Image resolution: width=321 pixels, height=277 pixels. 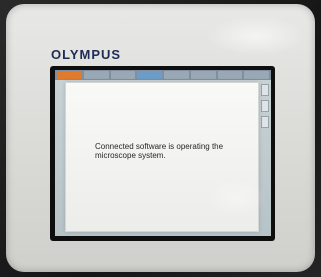 I want to click on brand-logo: OLYMPUS, so click(x=86, y=54).